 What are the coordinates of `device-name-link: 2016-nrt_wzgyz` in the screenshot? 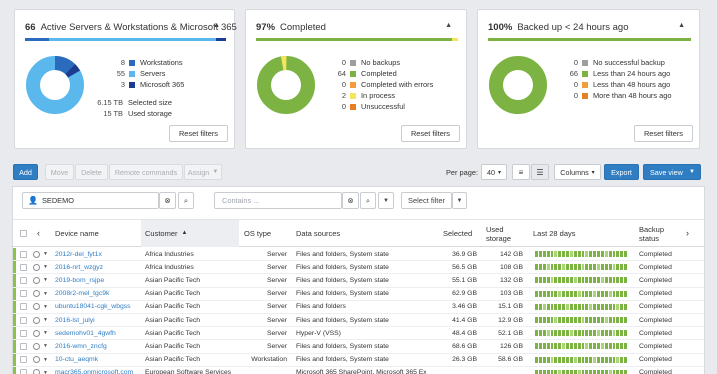 It's located at (97, 267).